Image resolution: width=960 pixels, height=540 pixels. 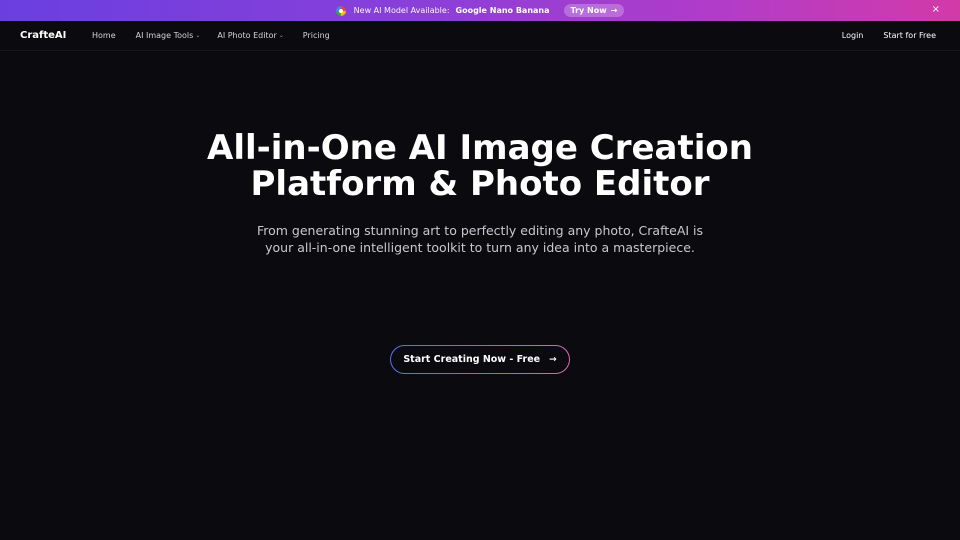 I want to click on nav-link-ai-image-tools: AI Image Tools ⌄, so click(x=168, y=35).